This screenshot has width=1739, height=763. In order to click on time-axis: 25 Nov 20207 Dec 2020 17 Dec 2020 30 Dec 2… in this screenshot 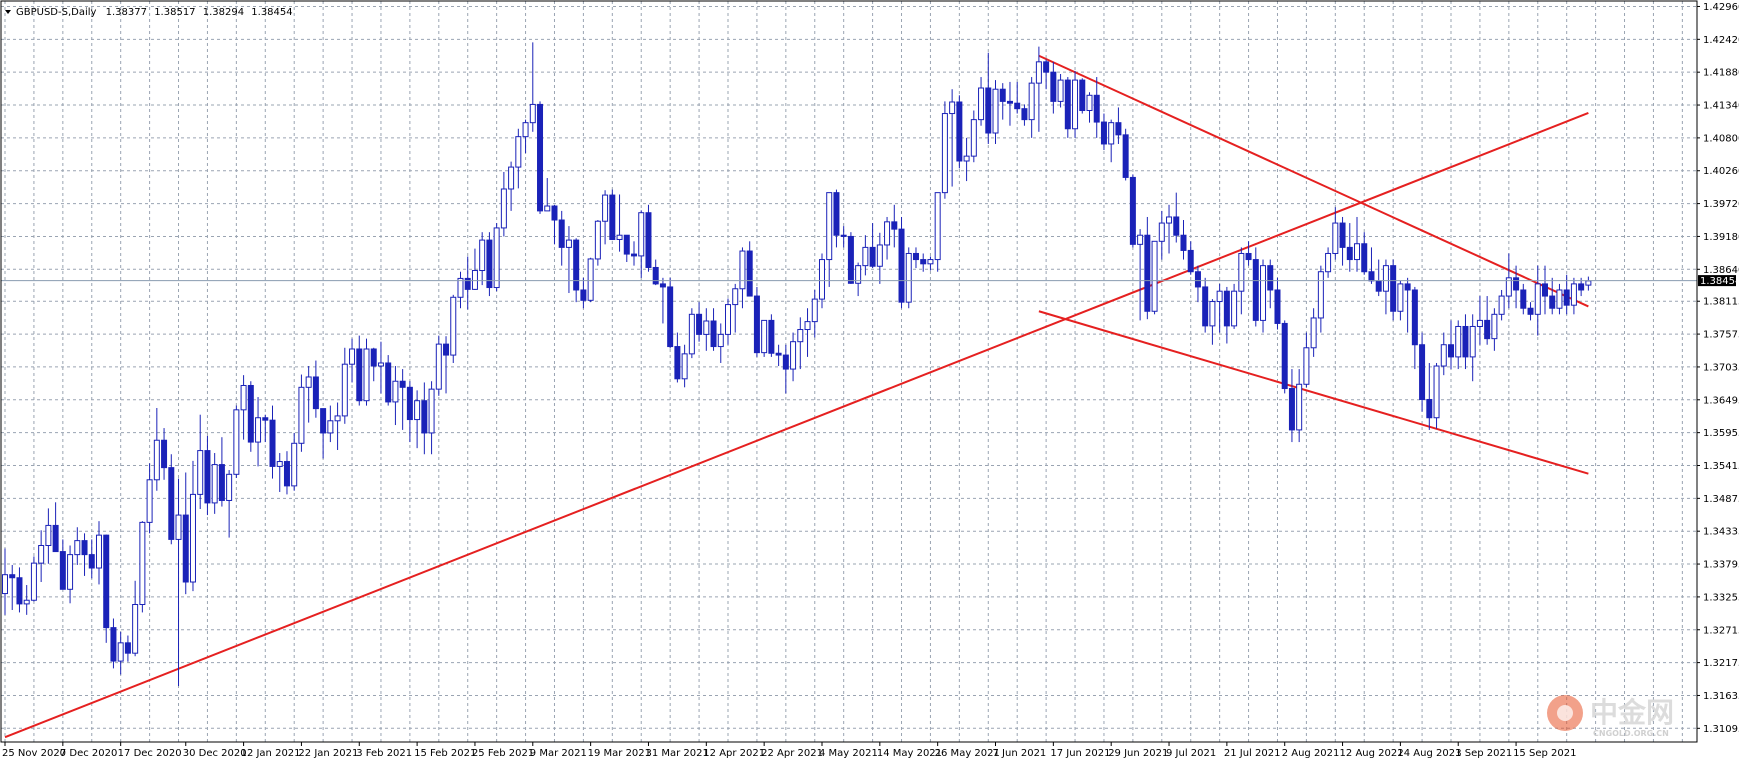, I will do `click(789, 750)`.